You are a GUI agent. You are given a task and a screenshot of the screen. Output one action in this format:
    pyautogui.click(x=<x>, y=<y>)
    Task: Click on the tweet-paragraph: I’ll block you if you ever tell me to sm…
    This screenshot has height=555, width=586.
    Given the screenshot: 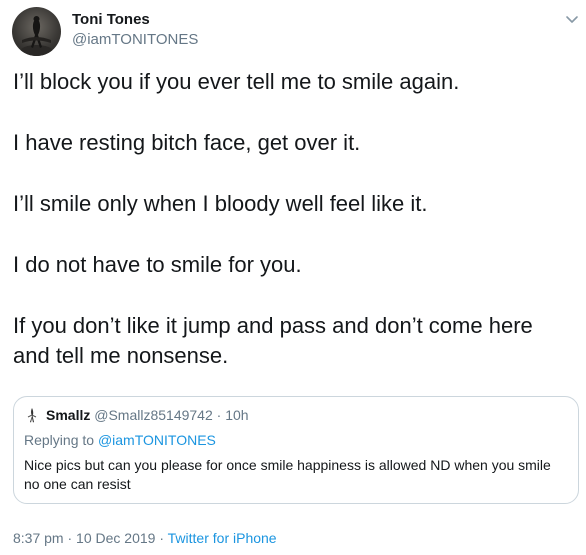 What is the action you would take?
    pyautogui.click(x=236, y=81)
    